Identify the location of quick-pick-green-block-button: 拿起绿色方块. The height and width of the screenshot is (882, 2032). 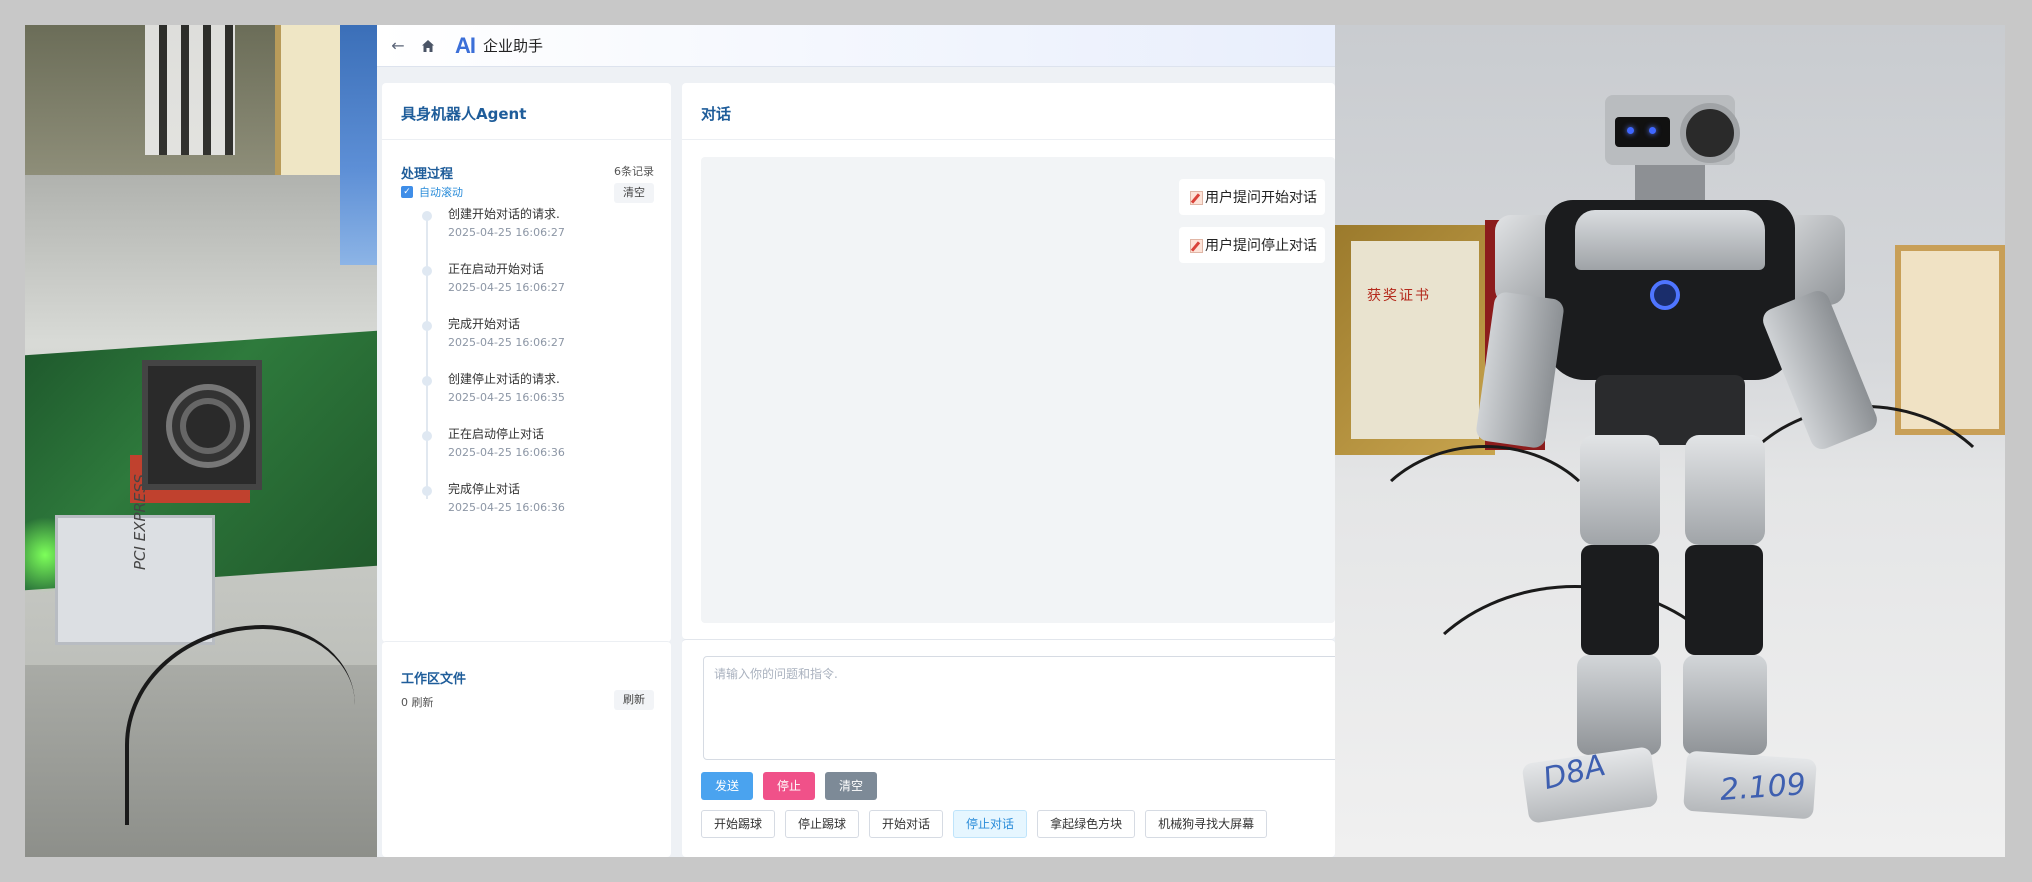
(1086, 824).